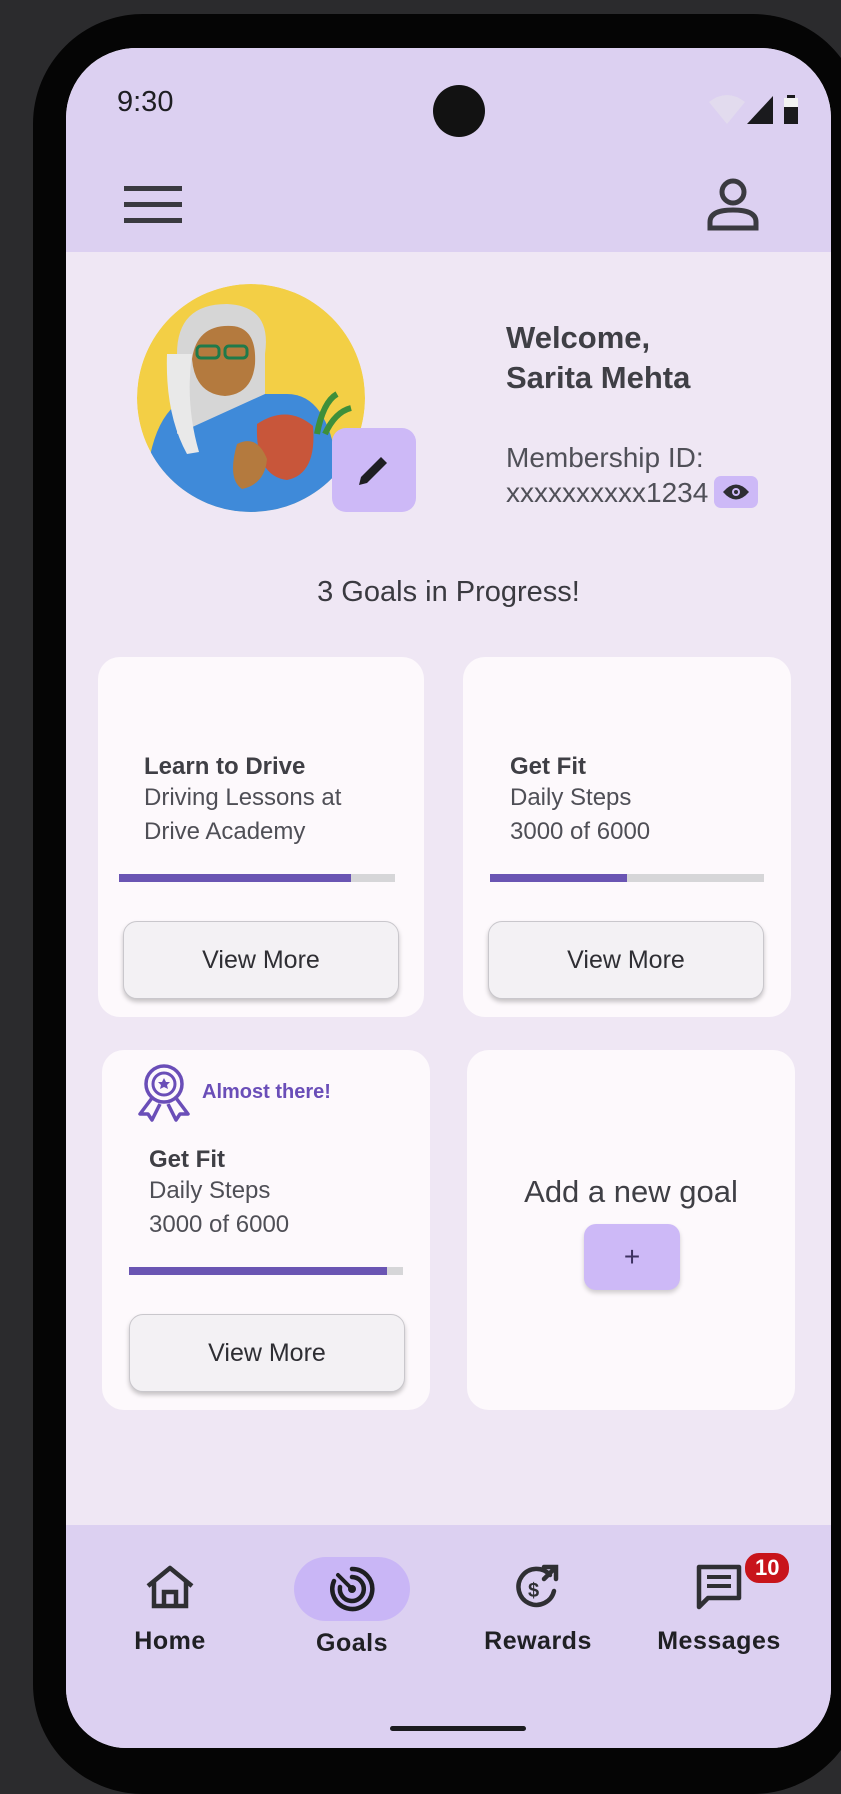  Describe the element at coordinates (578, 337) in the screenshot. I see `welcome-greeting: Welcome,` at that location.